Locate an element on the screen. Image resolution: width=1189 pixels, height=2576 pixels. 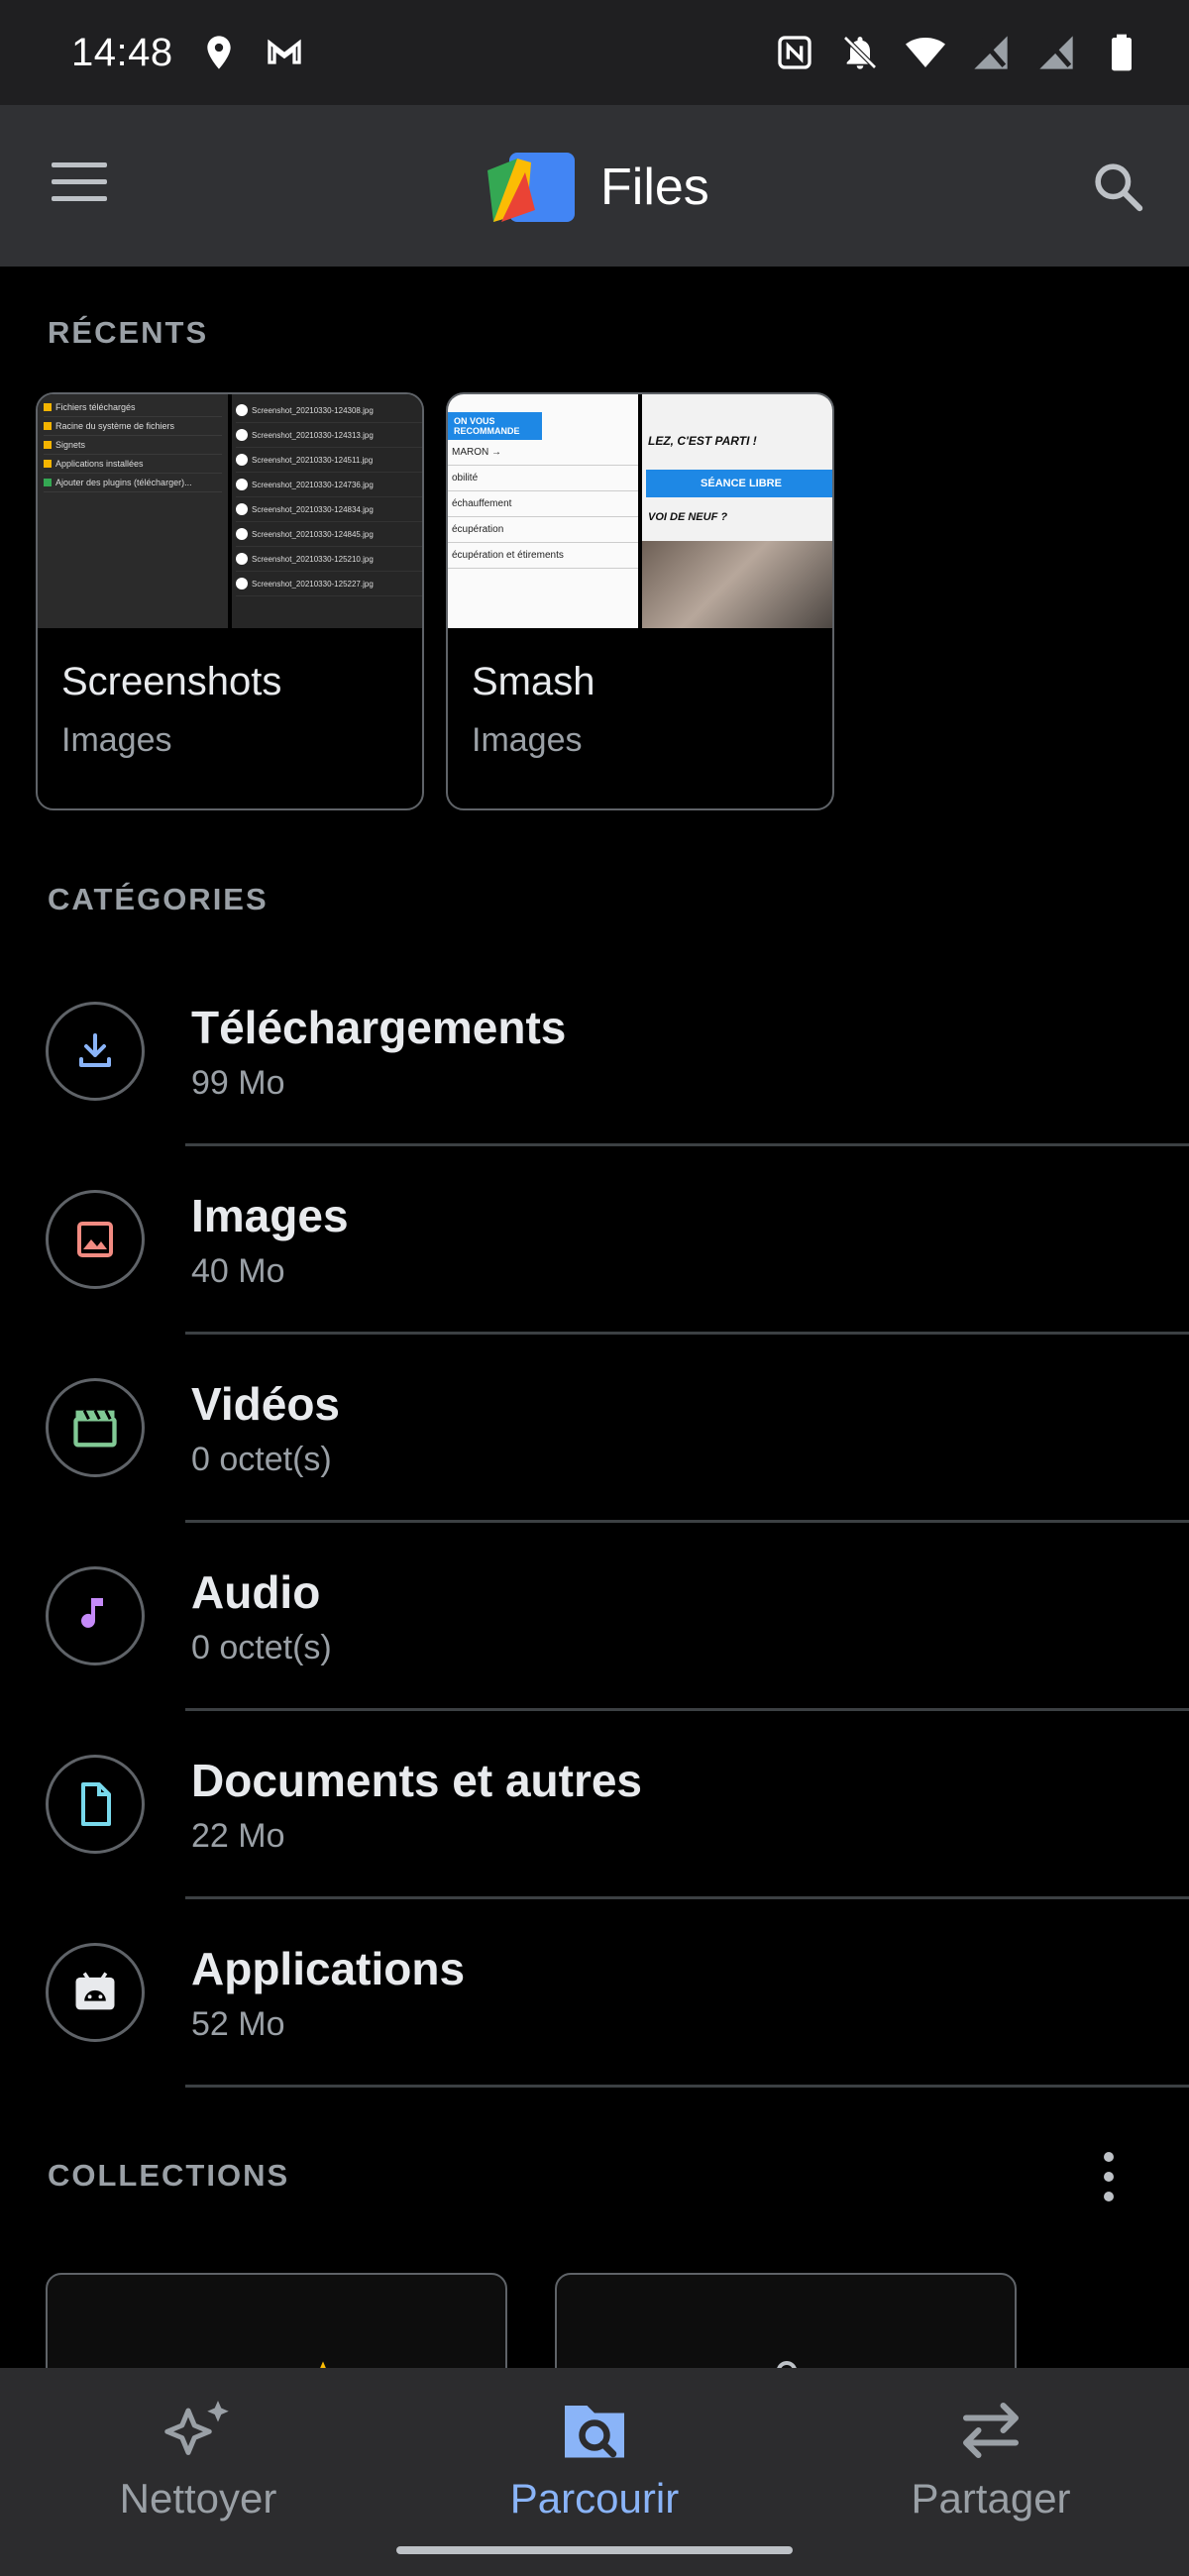
files-logo-icon is located at coordinates (531, 187).